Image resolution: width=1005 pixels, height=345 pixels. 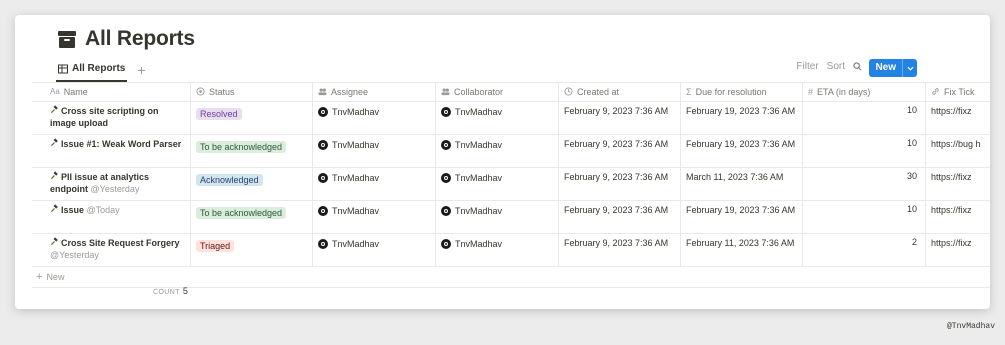 I want to click on column-header-eta: # ETA (in days), so click(x=864, y=92).